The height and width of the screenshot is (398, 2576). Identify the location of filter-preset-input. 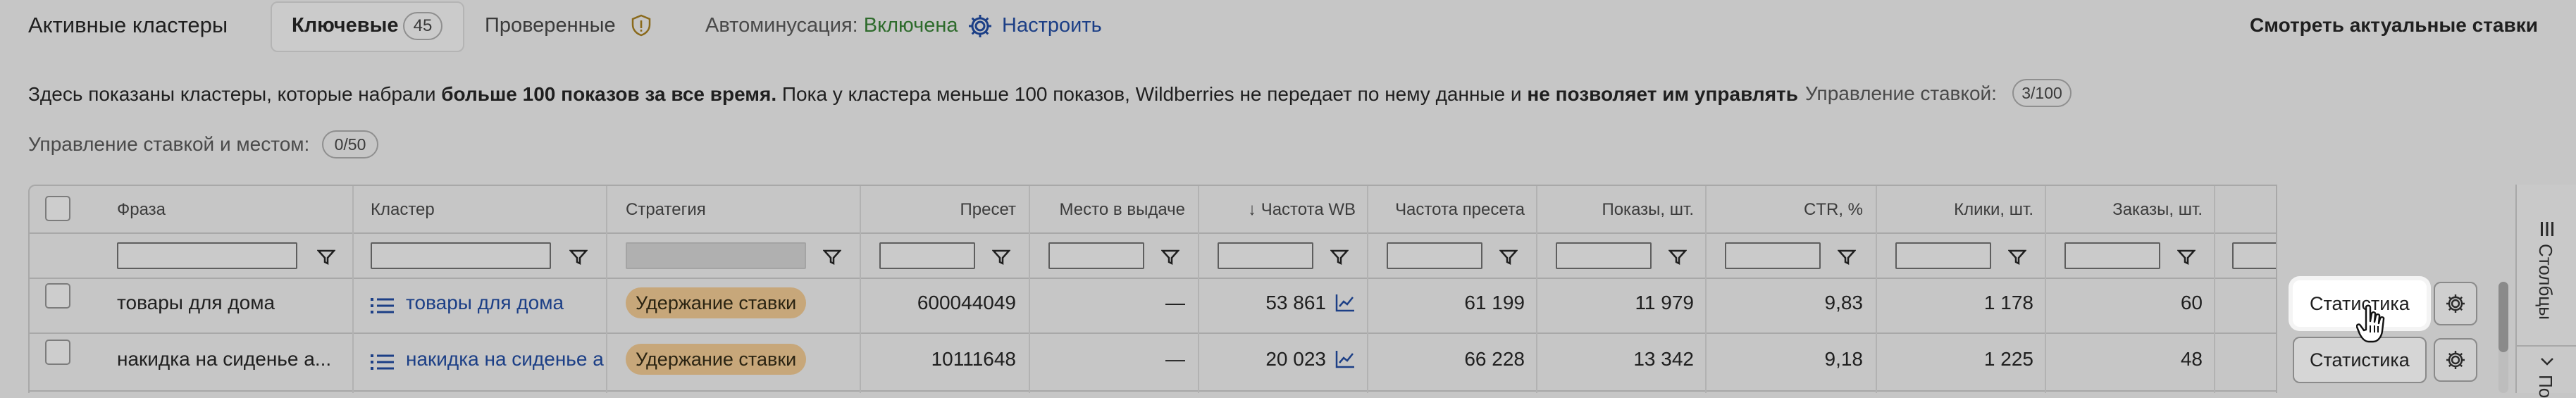
(927, 256).